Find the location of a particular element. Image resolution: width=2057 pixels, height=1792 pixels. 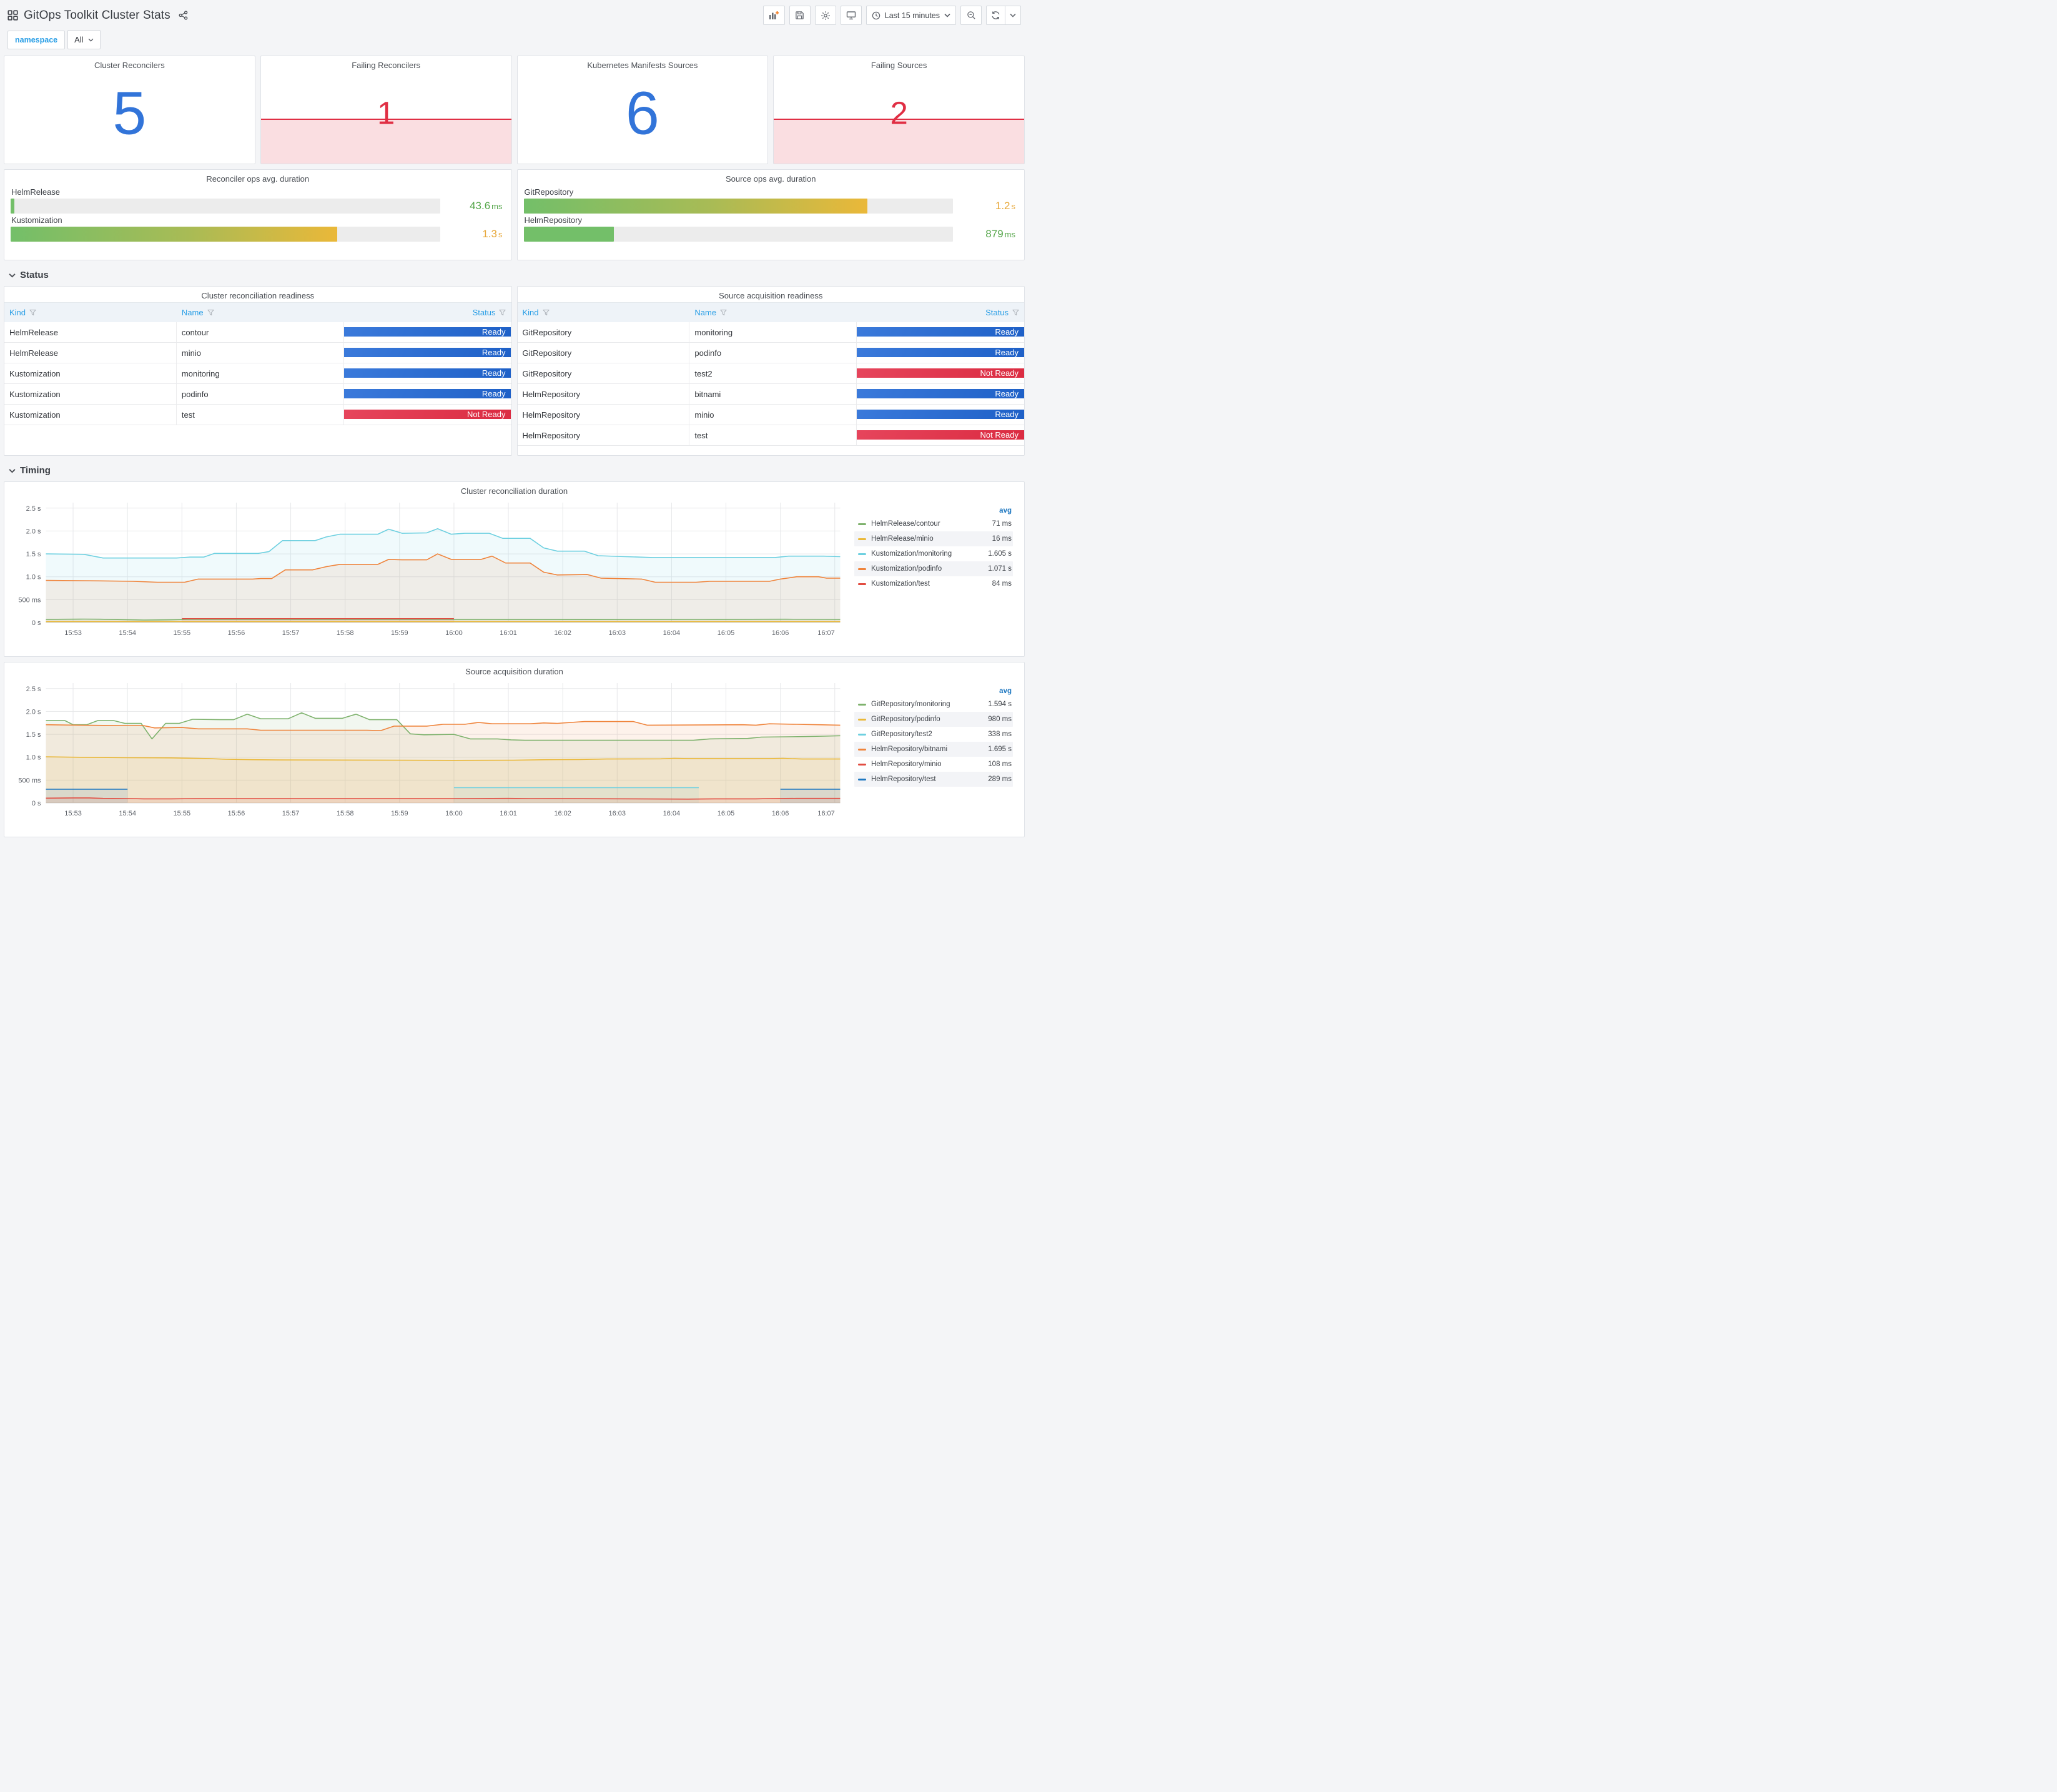

clock-icon is located at coordinates (876, 15).